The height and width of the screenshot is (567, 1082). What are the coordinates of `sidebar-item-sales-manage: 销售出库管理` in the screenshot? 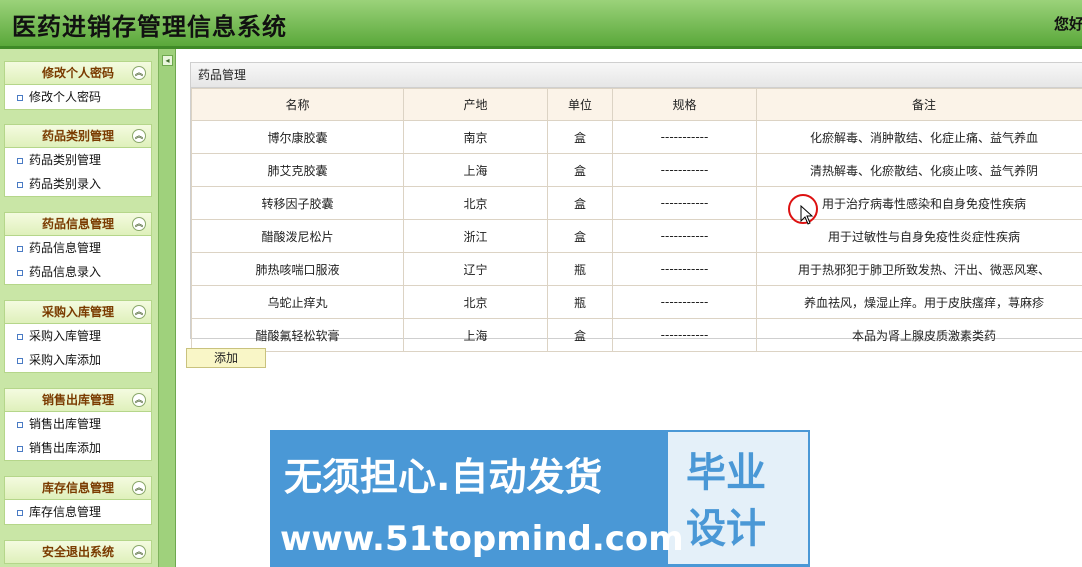 It's located at (78, 424).